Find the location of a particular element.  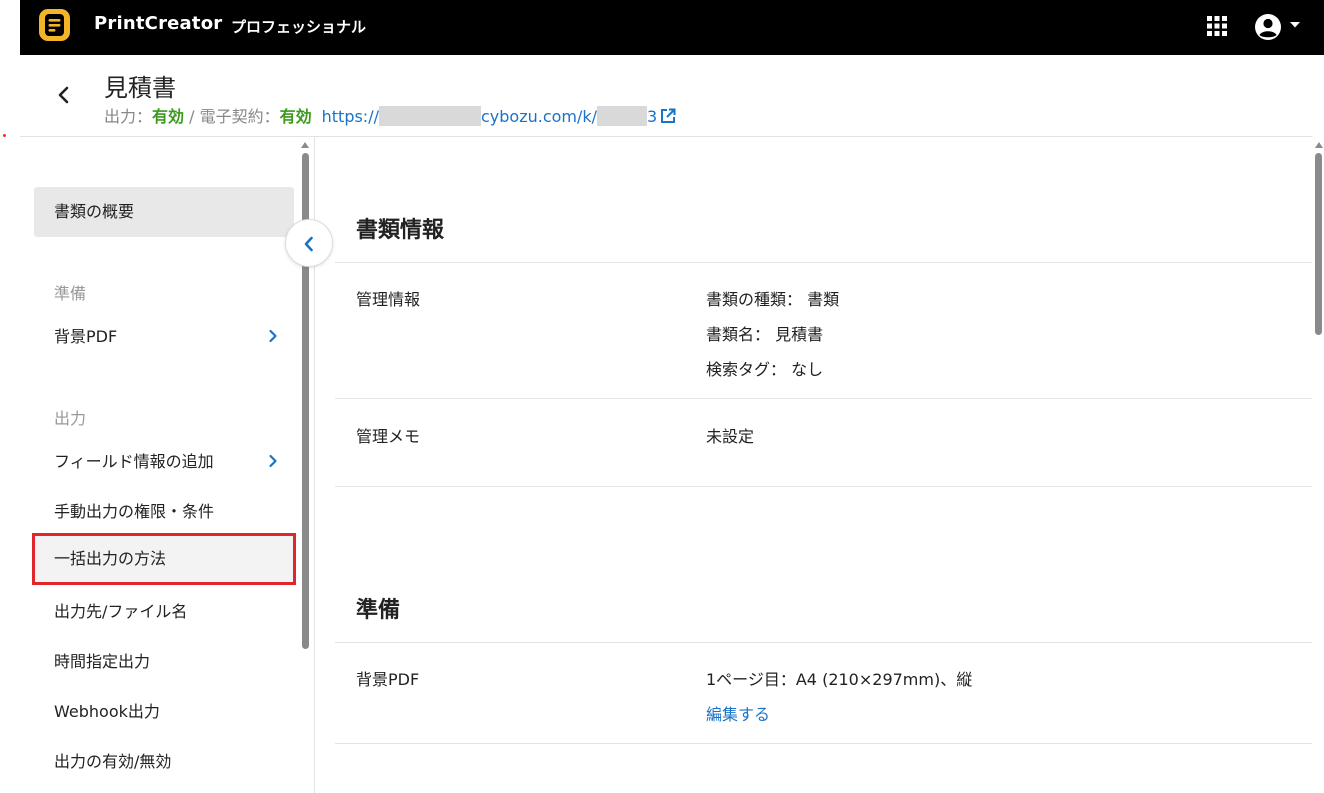

sidebar-item-manual-output: 手動出力の権限・条件 is located at coordinates (164, 512).